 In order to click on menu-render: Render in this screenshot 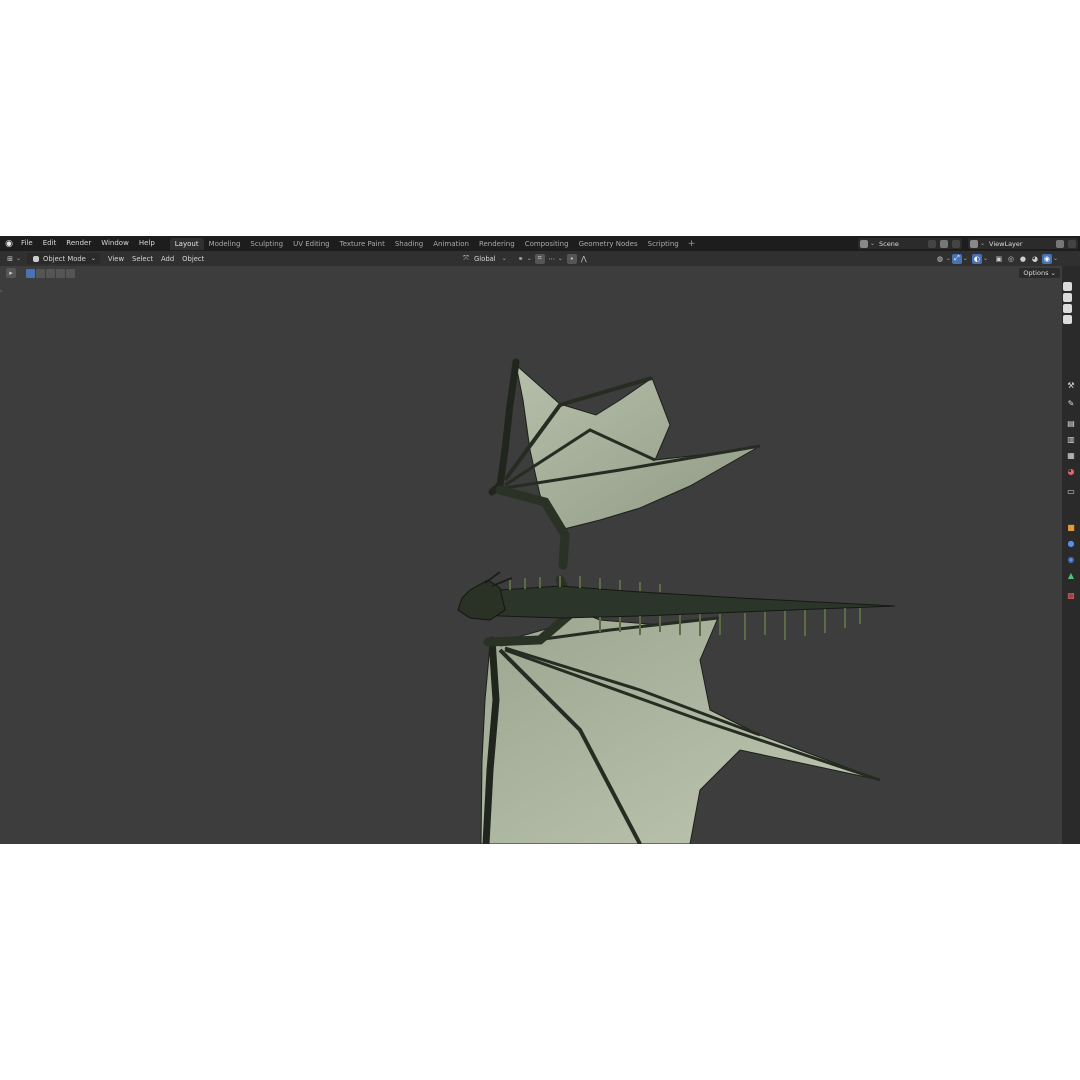, I will do `click(78, 243)`.